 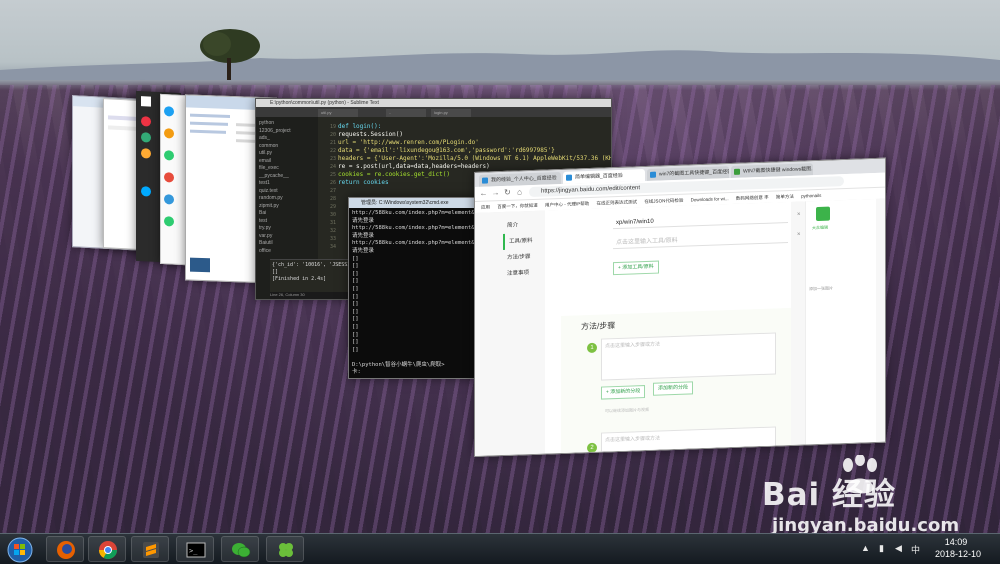 I want to click on clock-time: 14:09, so click(x=956, y=542).